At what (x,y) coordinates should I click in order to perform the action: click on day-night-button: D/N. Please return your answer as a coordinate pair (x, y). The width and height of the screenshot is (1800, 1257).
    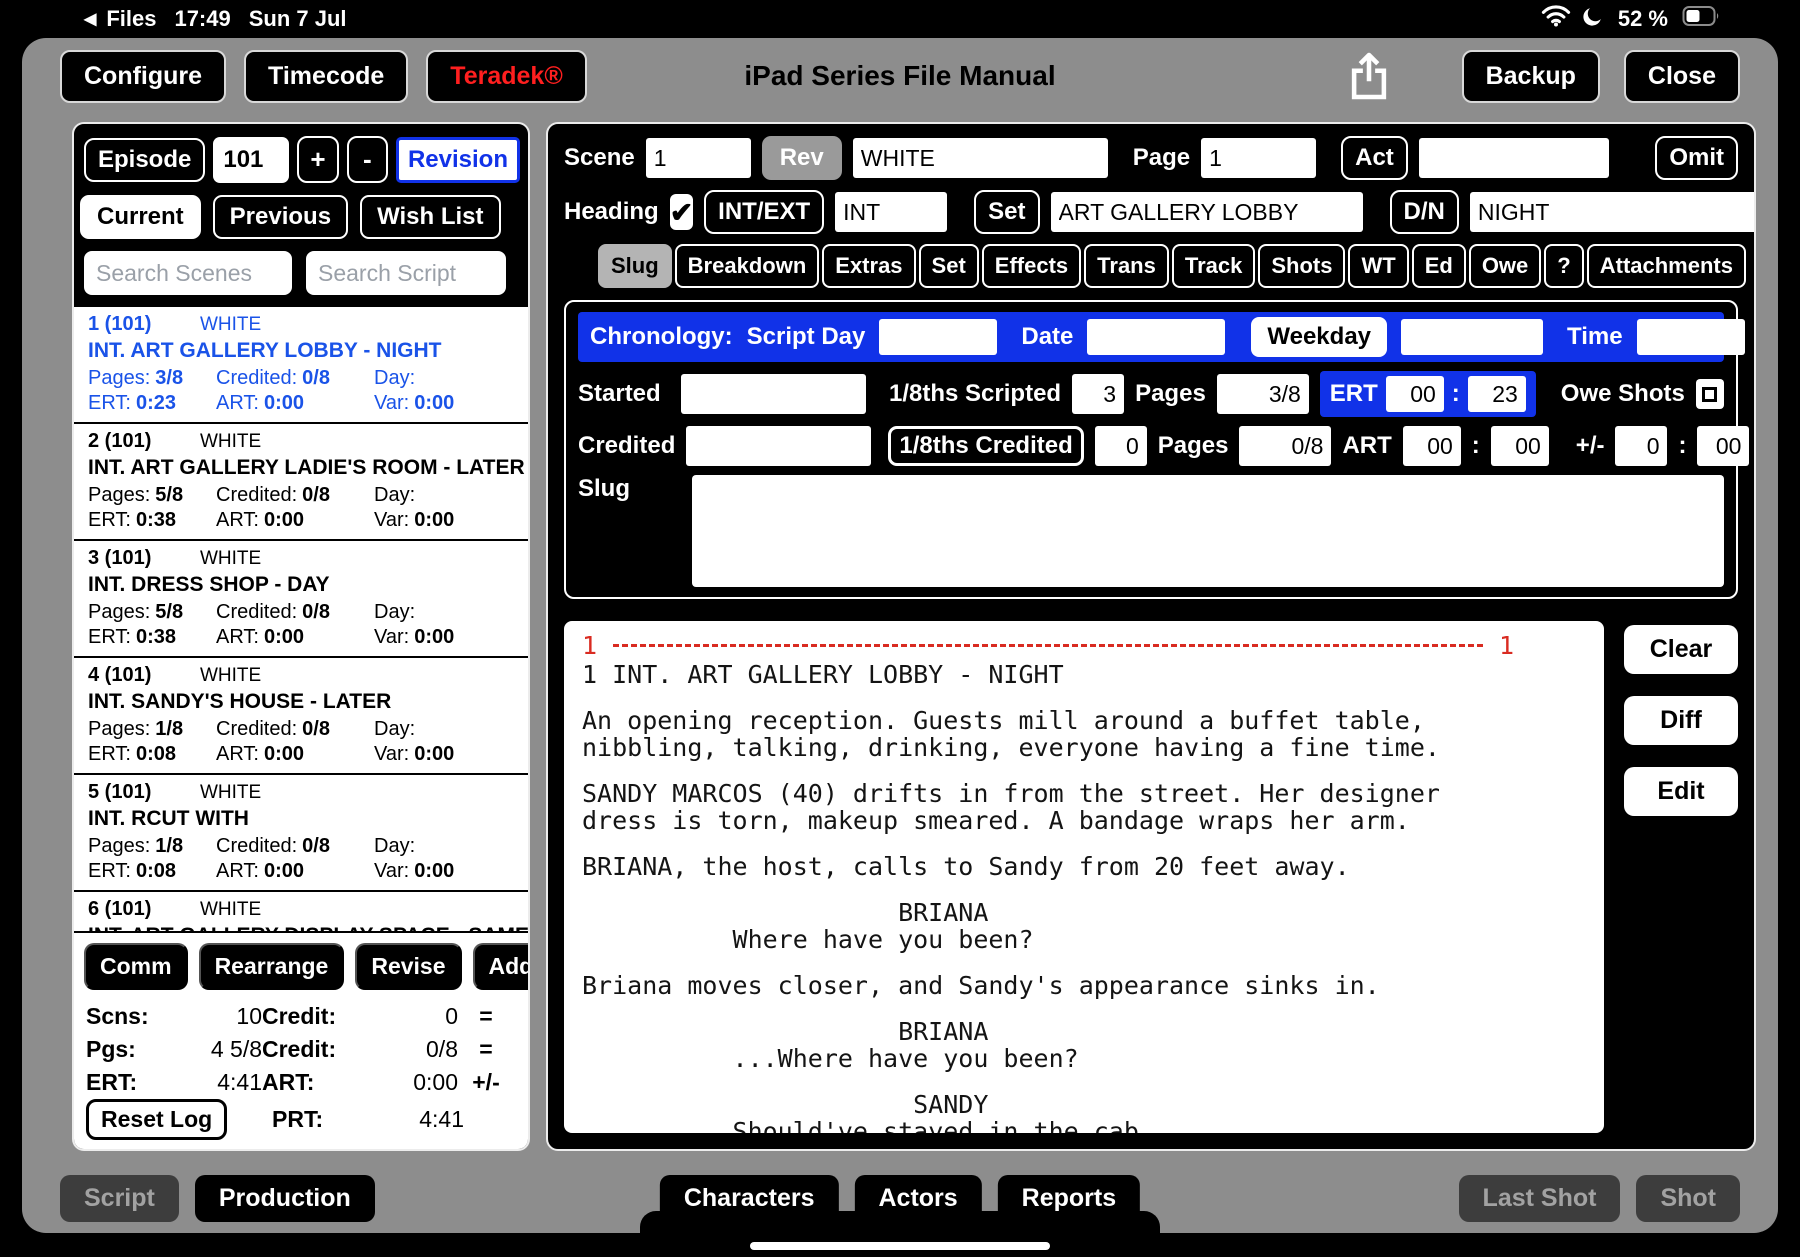
    Looking at the image, I should click on (1424, 212).